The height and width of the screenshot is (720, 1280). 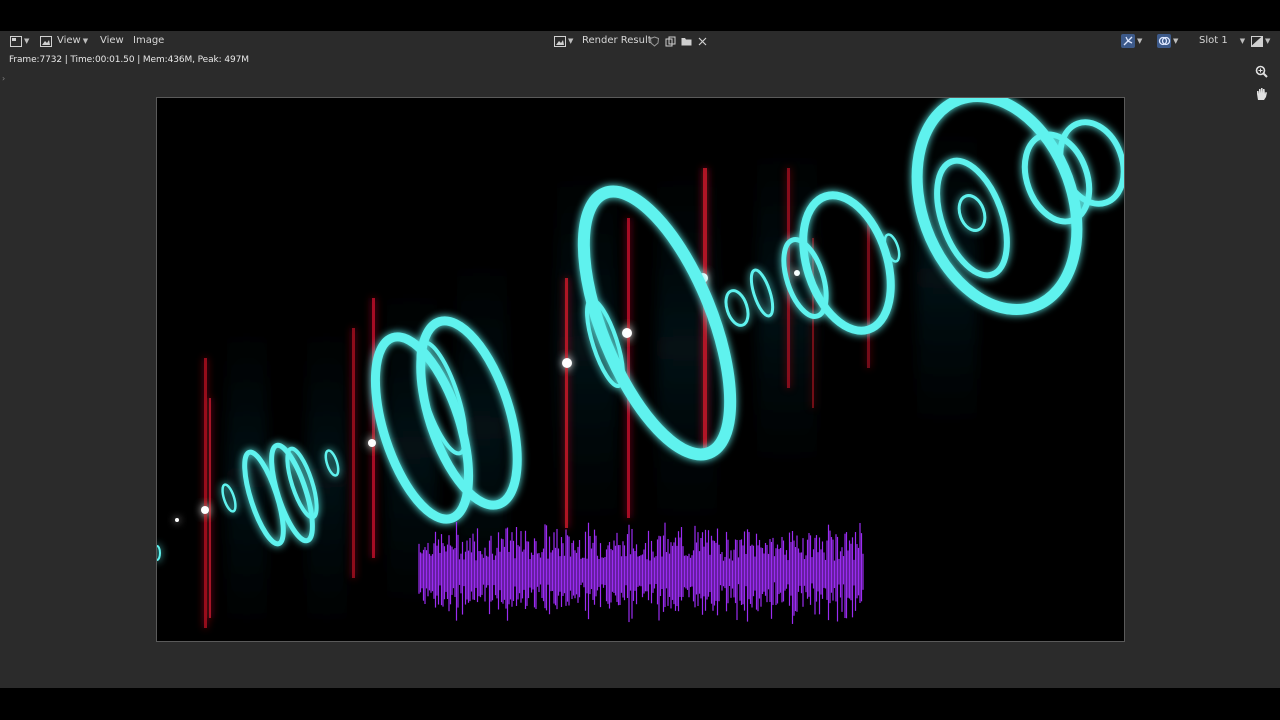 What do you see at coordinates (69, 40) in the screenshot?
I see `view-mode-text: View` at bounding box center [69, 40].